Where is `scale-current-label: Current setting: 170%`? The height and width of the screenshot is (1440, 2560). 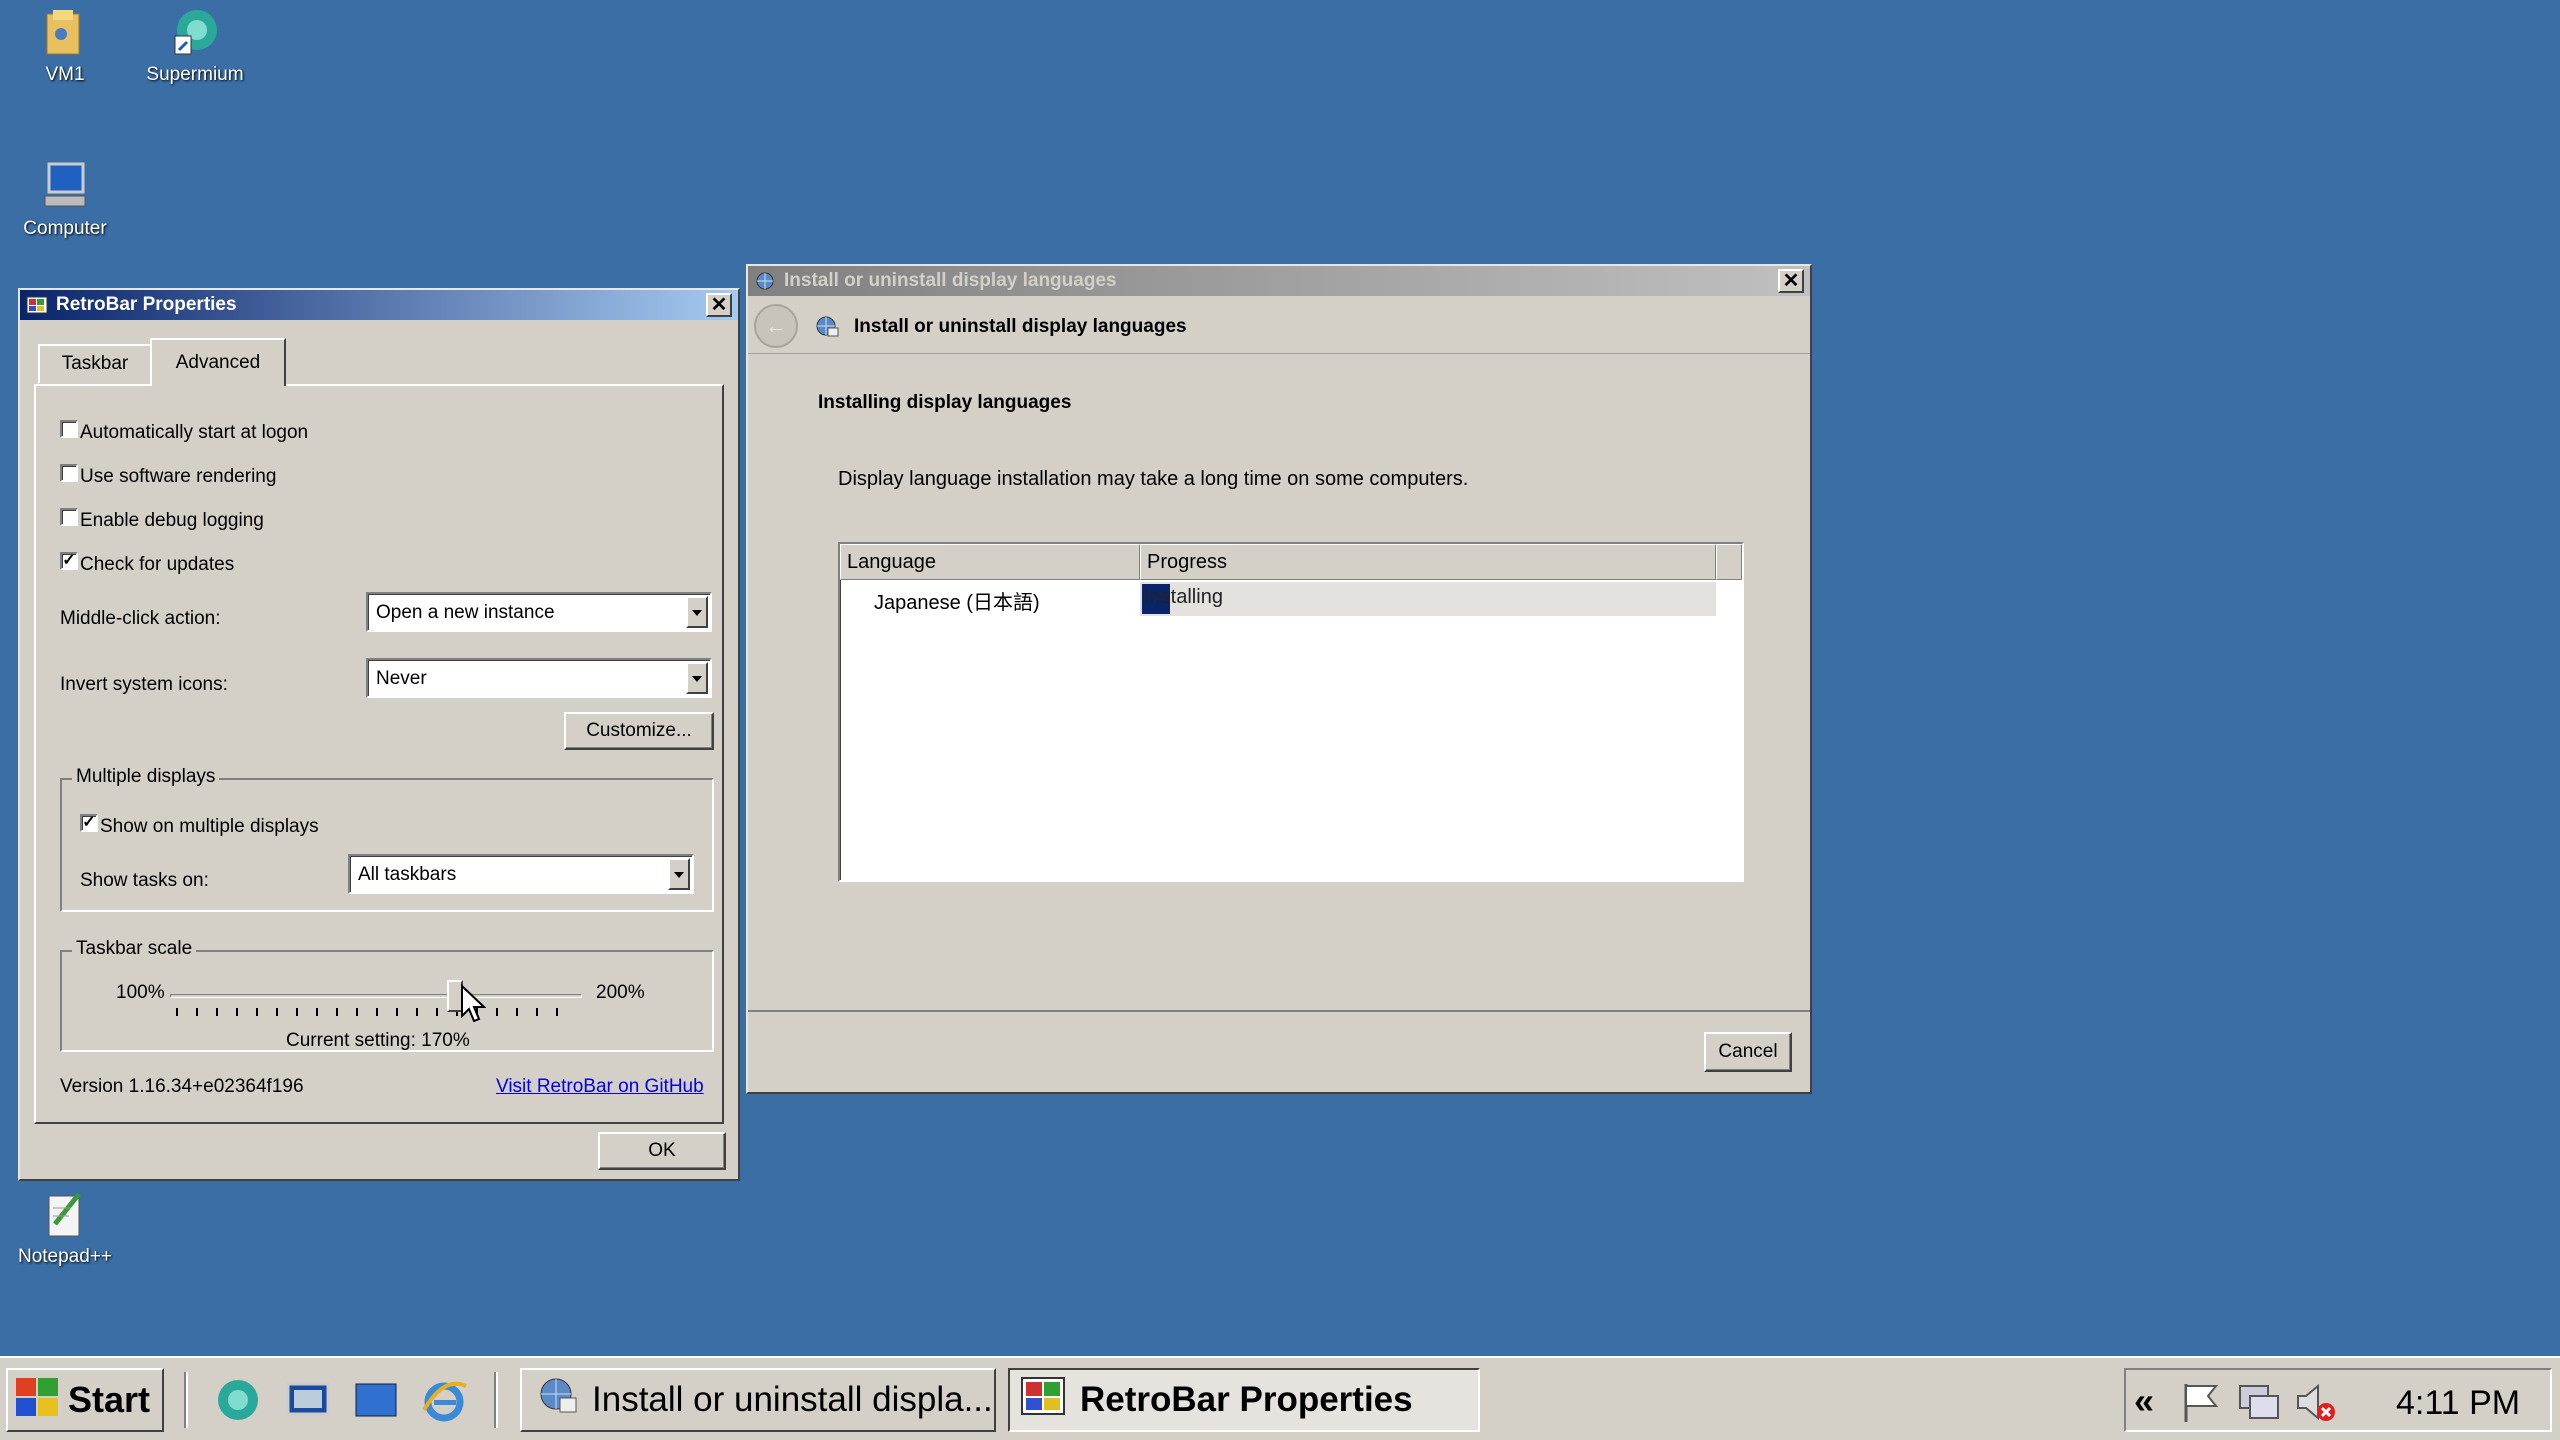 scale-current-label: Current setting: 170% is located at coordinates (378, 1040).